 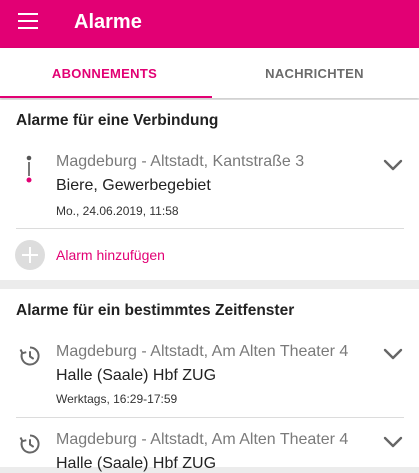 I want to click on tab-abonnements: ABONNEMENTS, so click(x=104, y=73).